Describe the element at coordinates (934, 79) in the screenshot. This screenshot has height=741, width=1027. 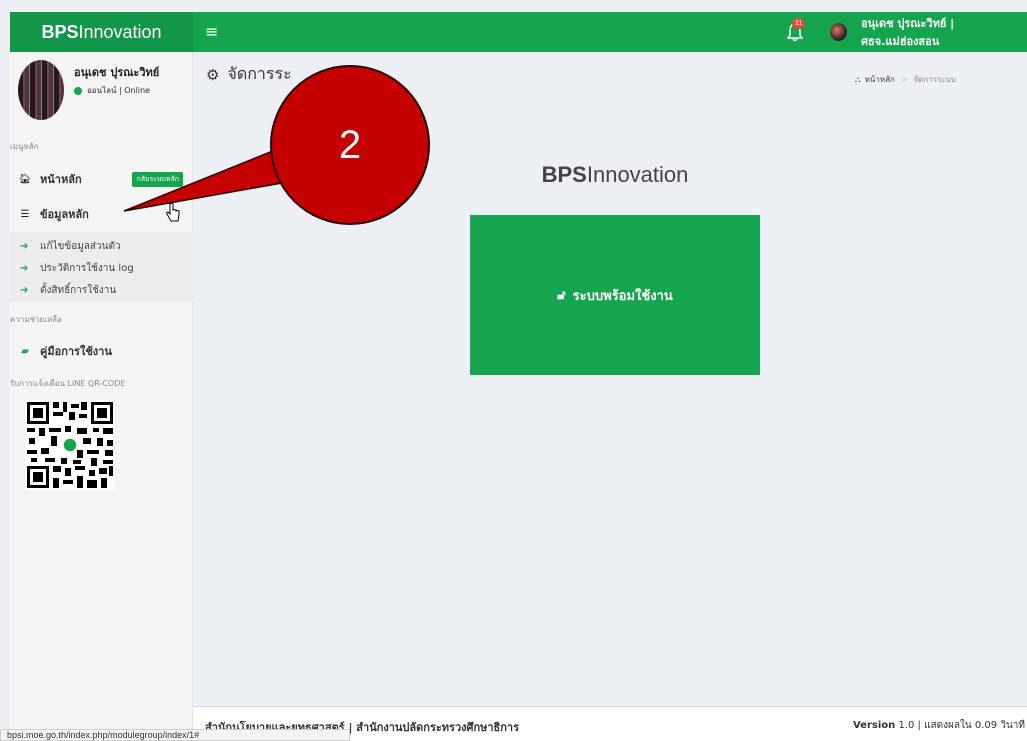
I see `breadcrumb-current: จัดการระบบ` at that location.